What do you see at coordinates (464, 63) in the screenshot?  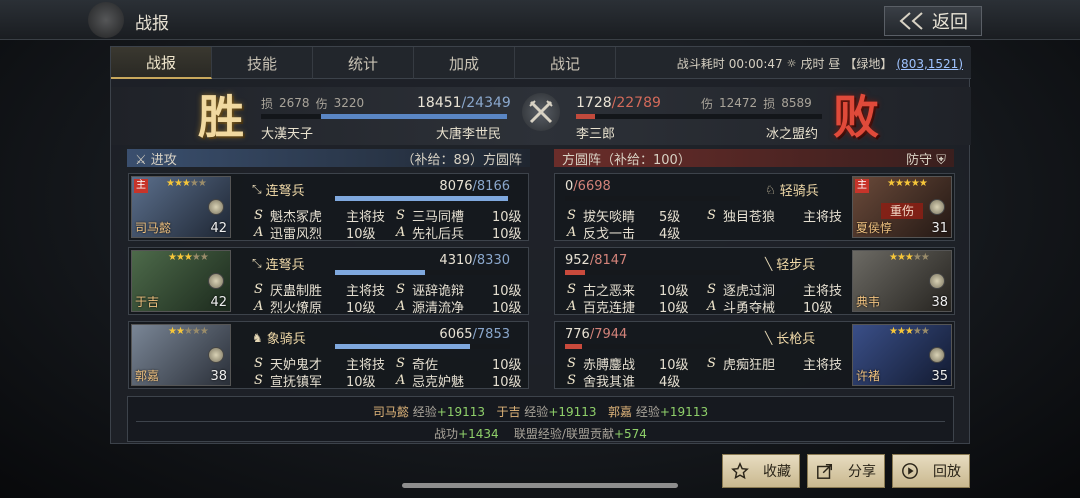 I see `tab-bonus: 加成` at bounding box center [464, 63].